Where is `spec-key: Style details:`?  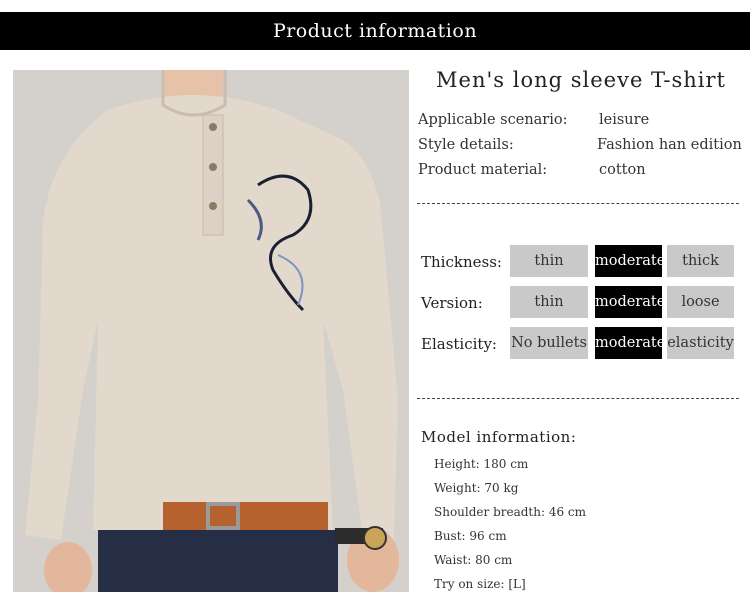
spec-key: Style details: is located at coordinates (466, 145).